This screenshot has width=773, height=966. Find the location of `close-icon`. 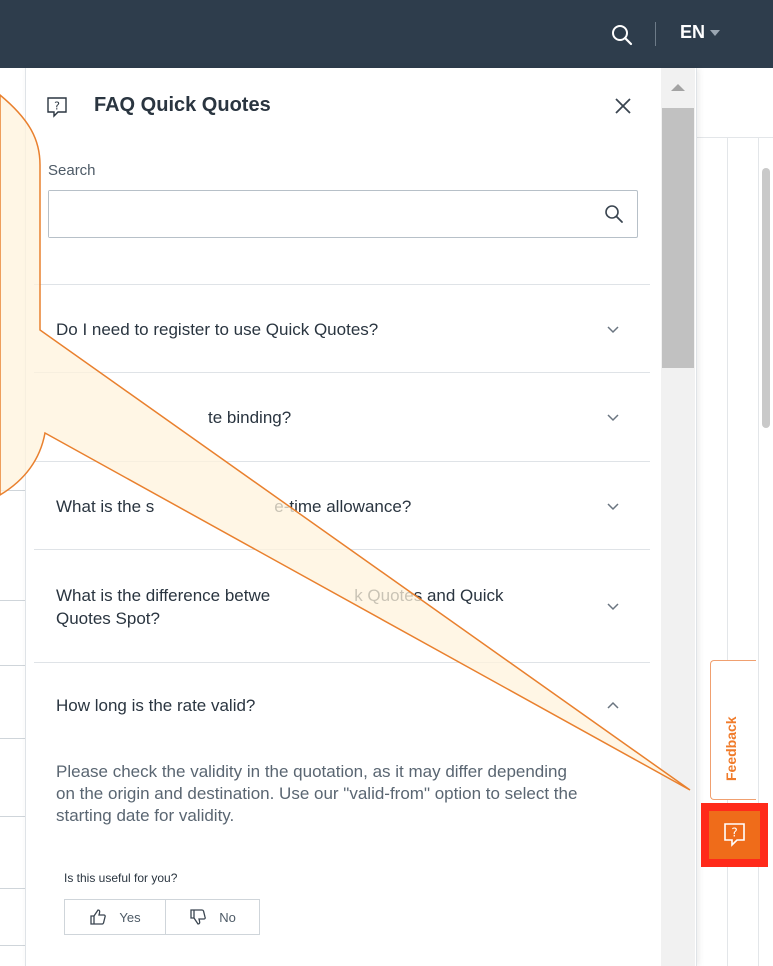

close-icon is located at coordinates (623, 106).